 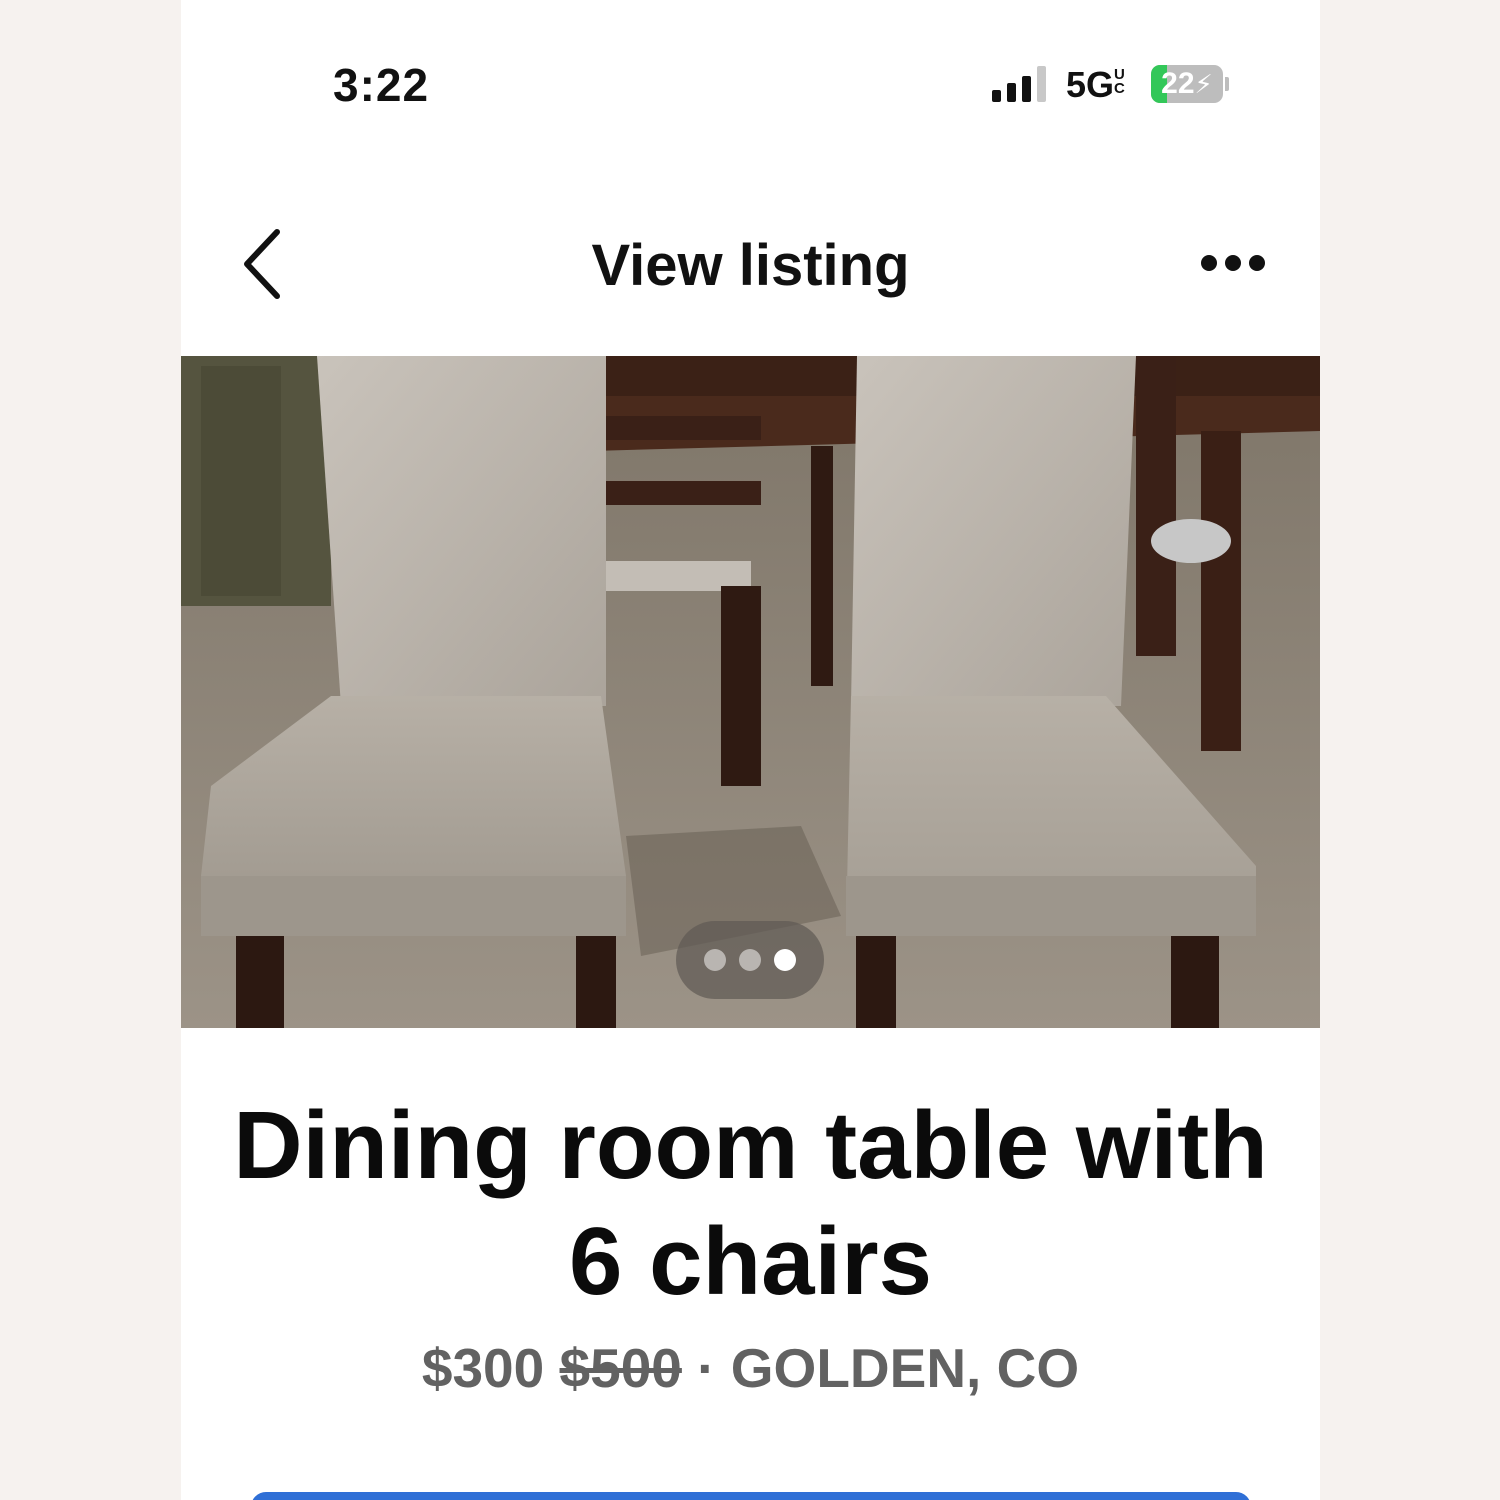 I want to click on battery-label: 22, so click(x=1178, y=83).